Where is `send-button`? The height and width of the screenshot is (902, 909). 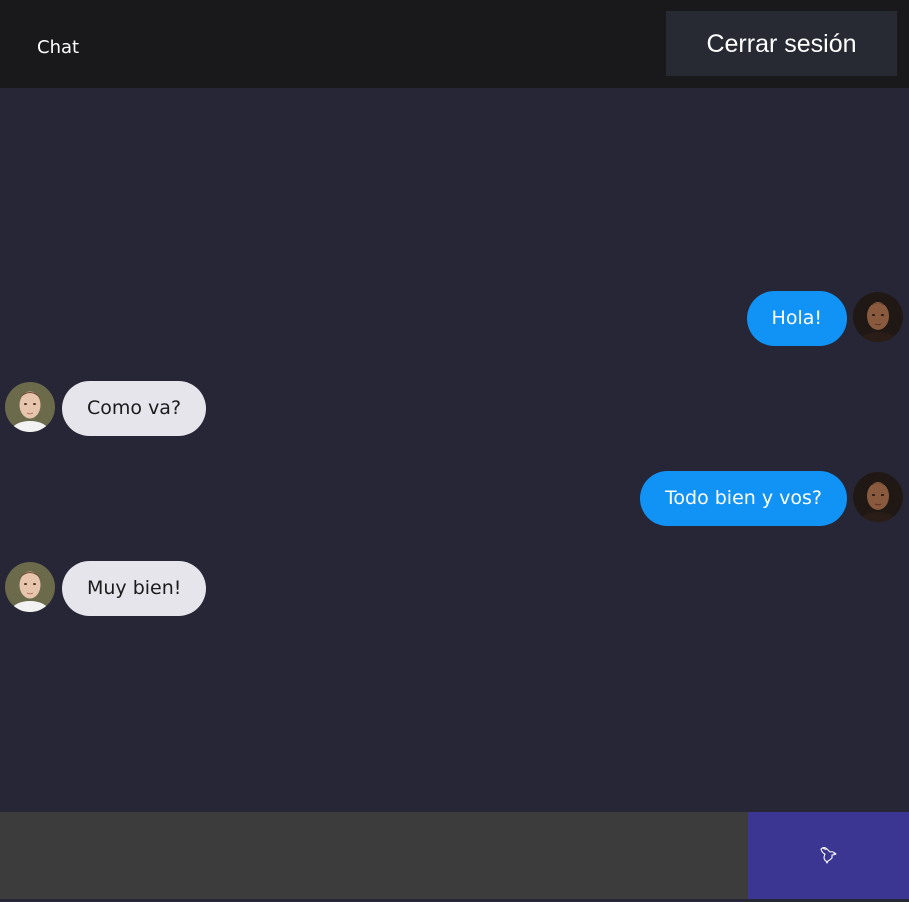
send-button is located at coordinates (828, 855).